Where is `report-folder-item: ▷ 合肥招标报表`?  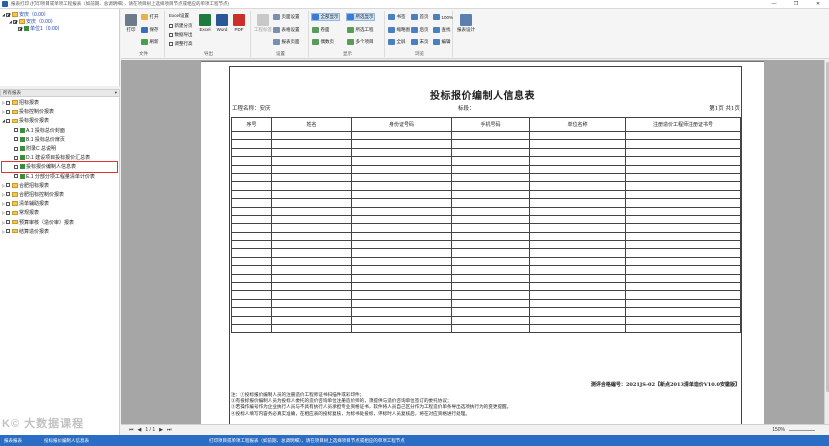 report-folder-item: ▷ 合肥招标报表 is located at coordinates (59, 185).